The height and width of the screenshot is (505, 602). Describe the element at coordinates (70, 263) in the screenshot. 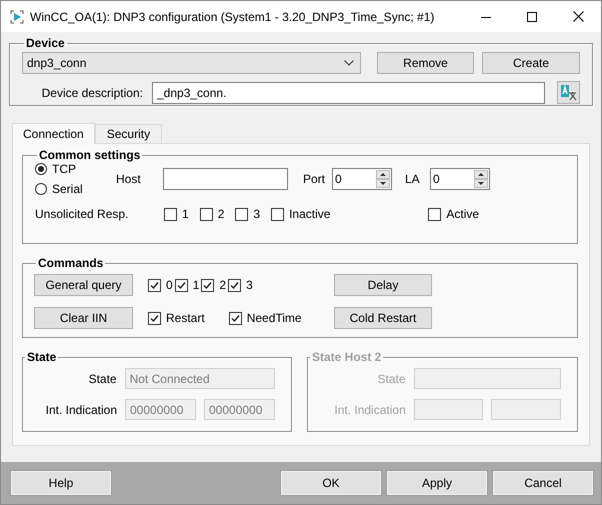

I see `group-title: Commands` at that location.